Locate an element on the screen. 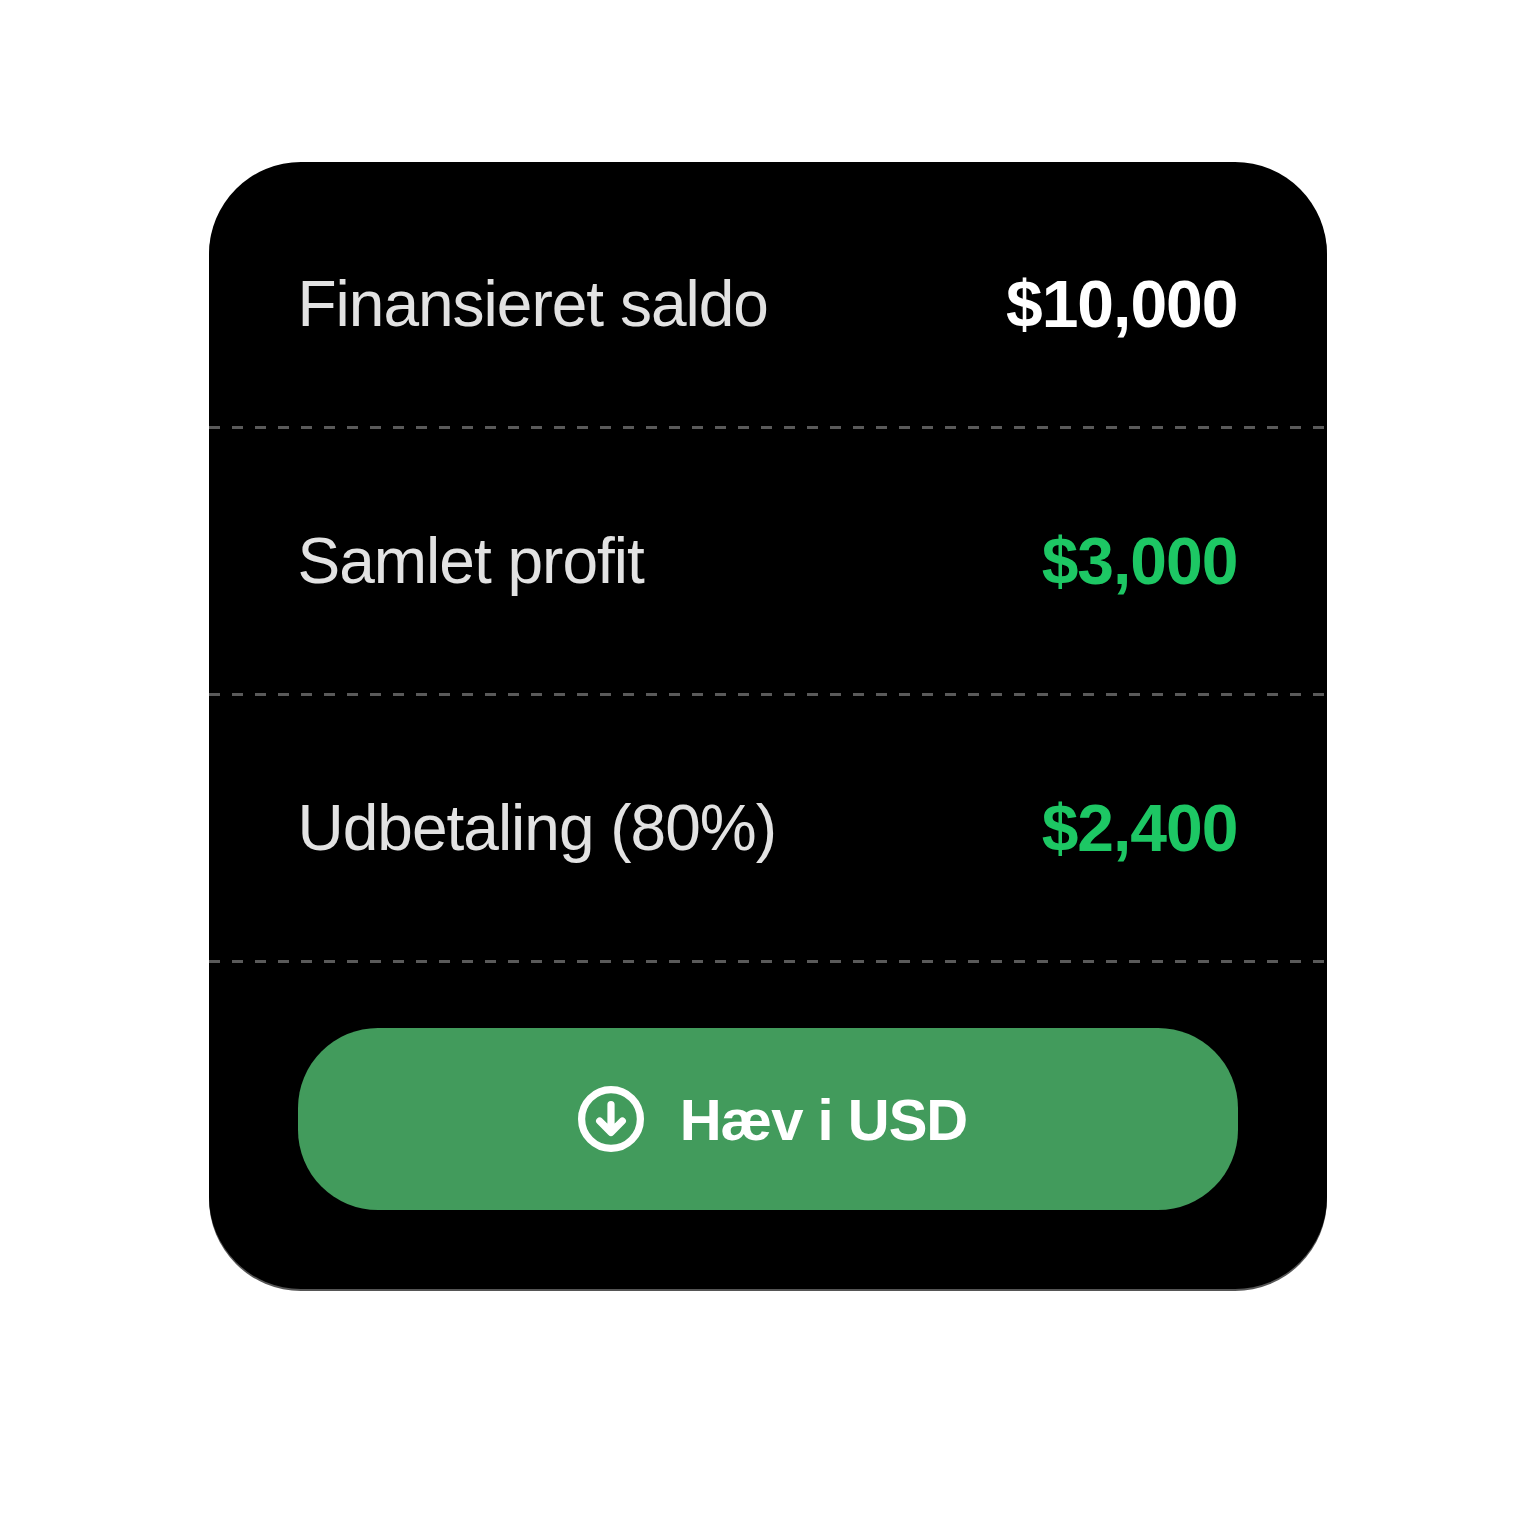 The height and width of the screenshot is (1536, 1536). row-label: Samlet profit is located at coordinates (470, 561).